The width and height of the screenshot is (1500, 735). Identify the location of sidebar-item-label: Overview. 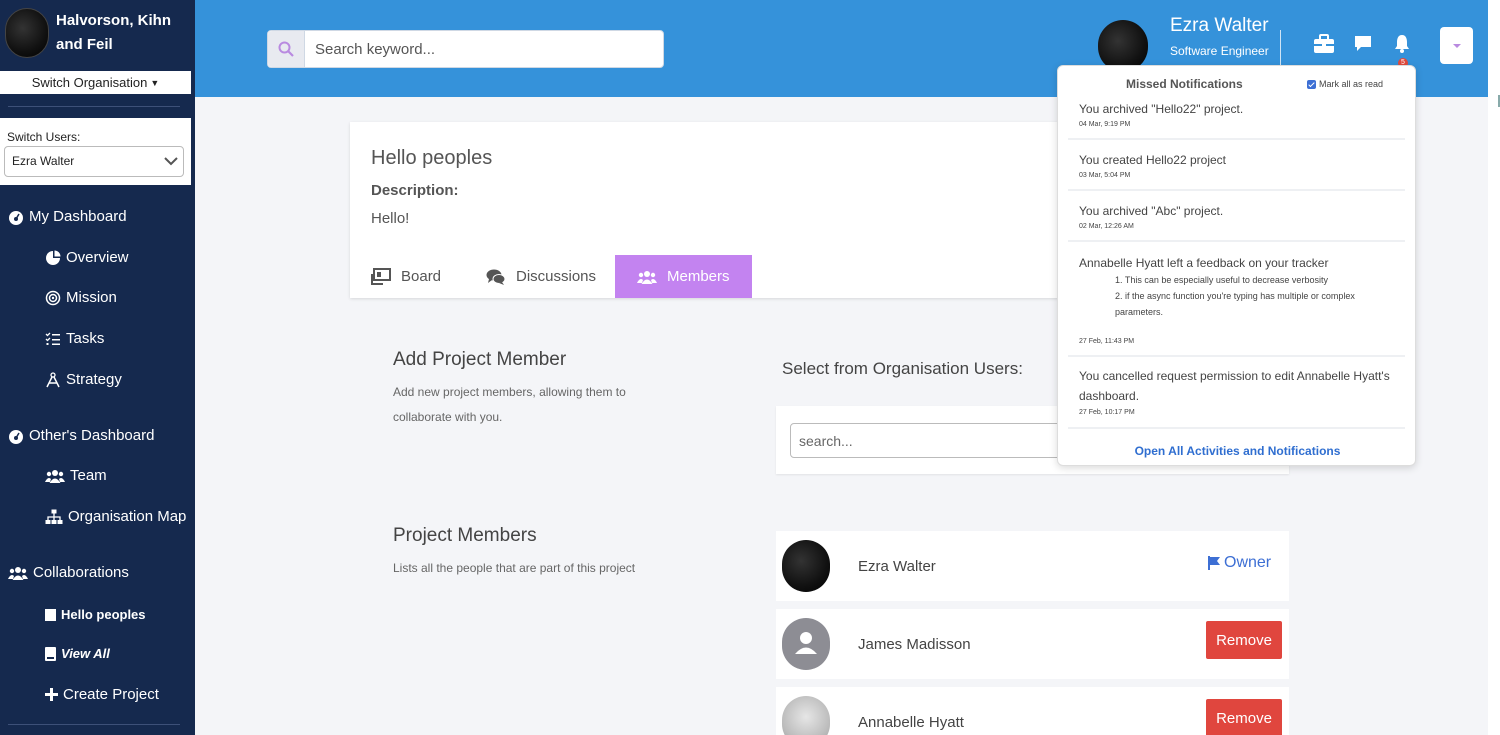
(97, 257).